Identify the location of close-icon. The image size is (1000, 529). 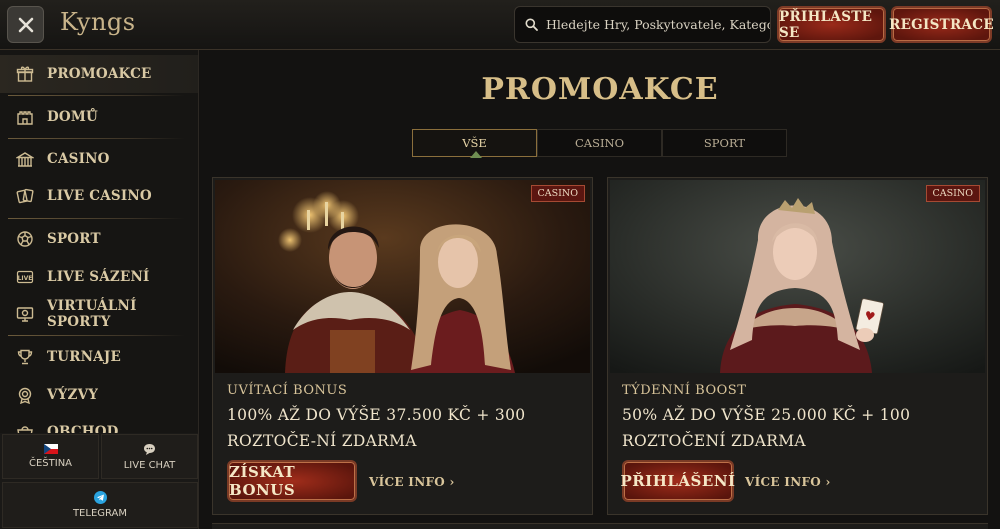
(25, 24).